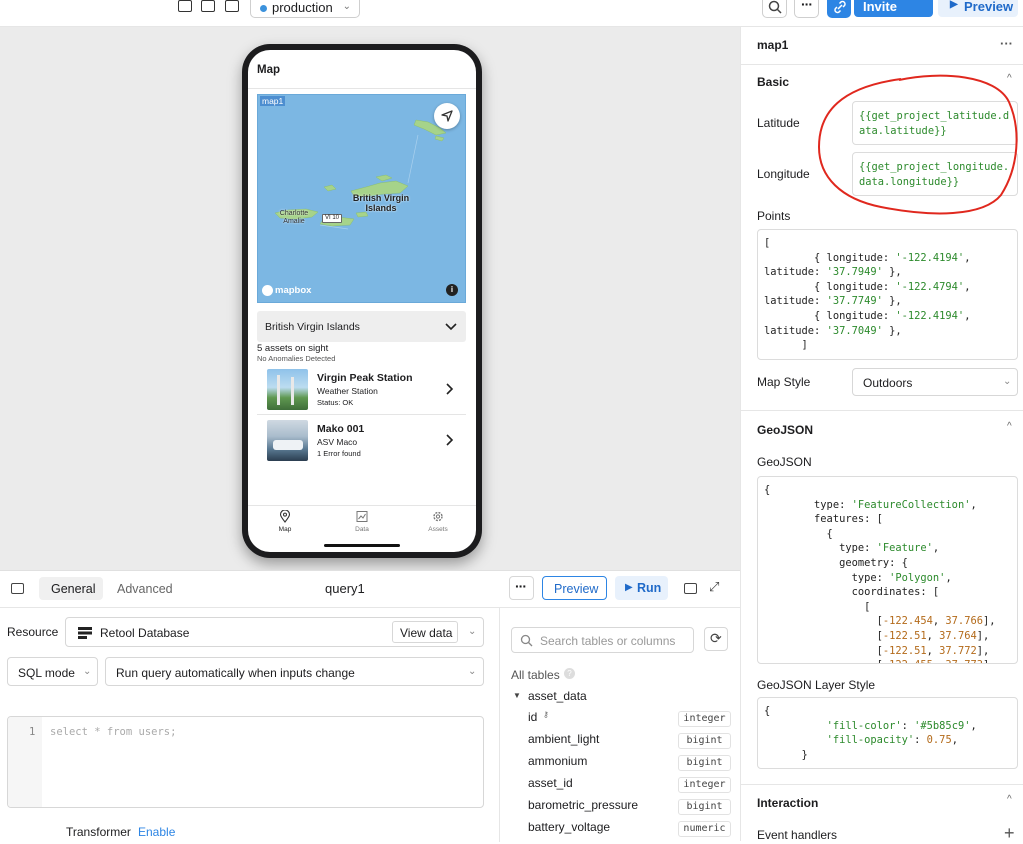 The width and height of the screenshot is (1023, 844). Describe the element at coordinates (287, 389) in the screenshot. I see `asset-thumbnail` at that location.